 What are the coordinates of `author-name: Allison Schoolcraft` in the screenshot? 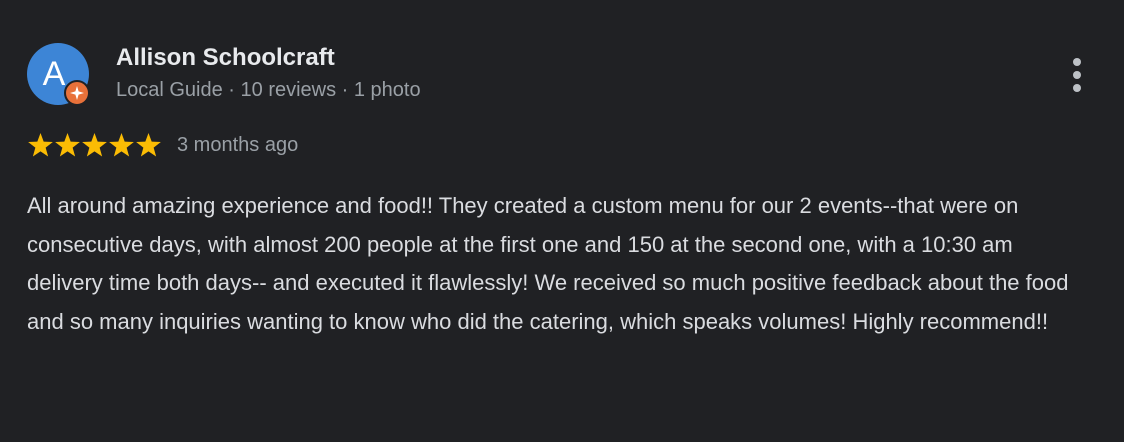 It's located at (225, 58).